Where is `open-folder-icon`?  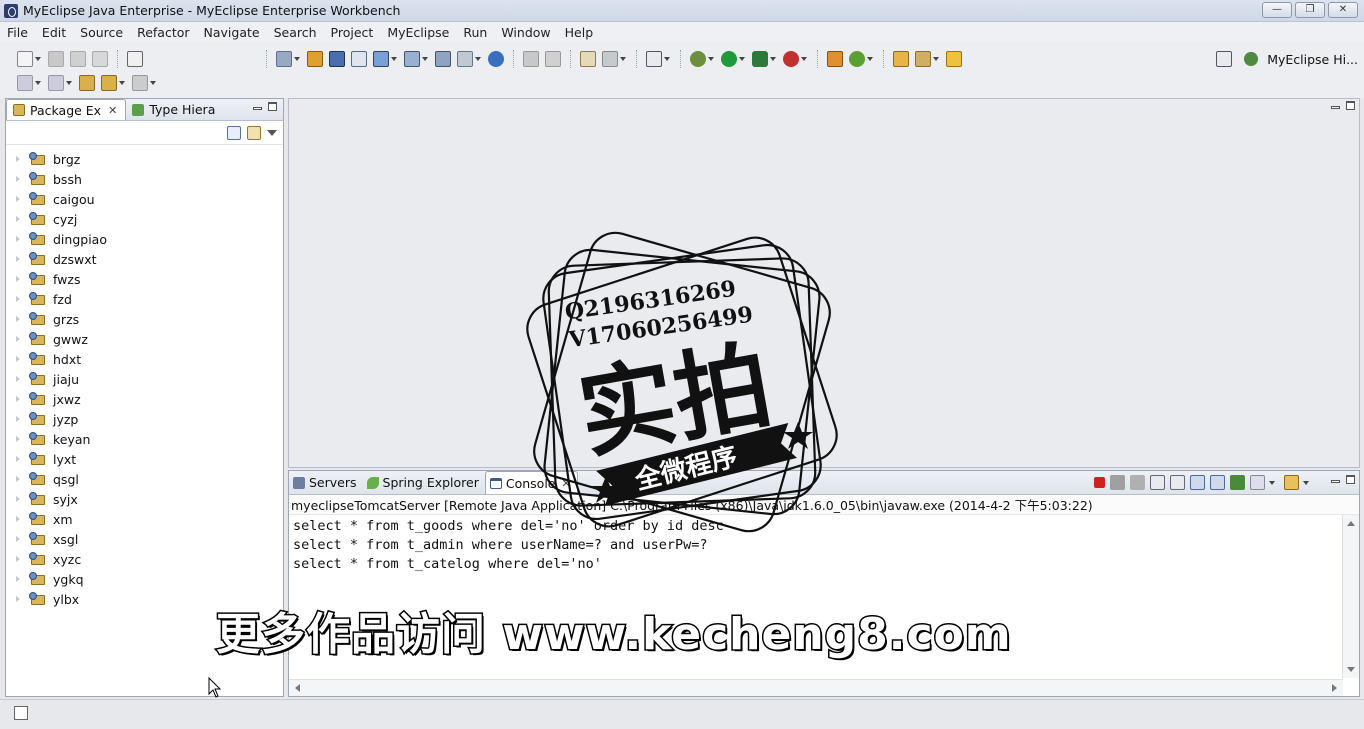 open-folder-icon is located at coordinates (954, 59).